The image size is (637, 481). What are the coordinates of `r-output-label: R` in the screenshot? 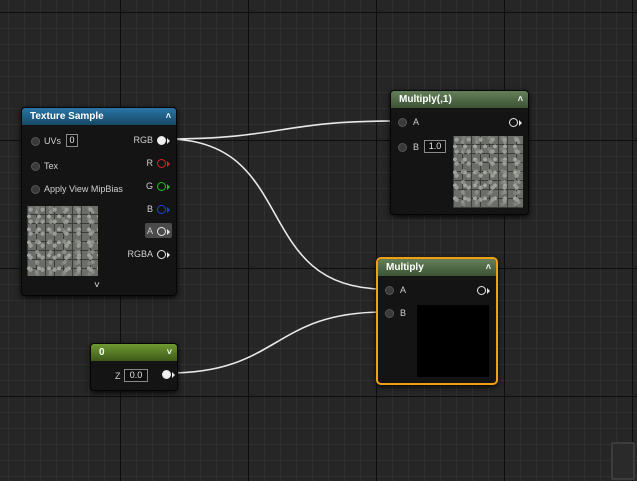 It's located at (150, 163).